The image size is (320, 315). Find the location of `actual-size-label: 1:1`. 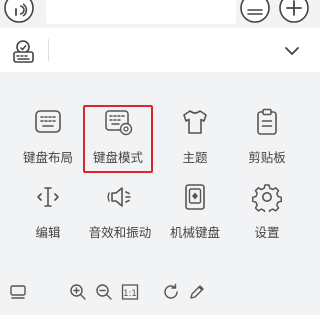

actual-size-label: 1:1 is located at coordinates (130, 294).